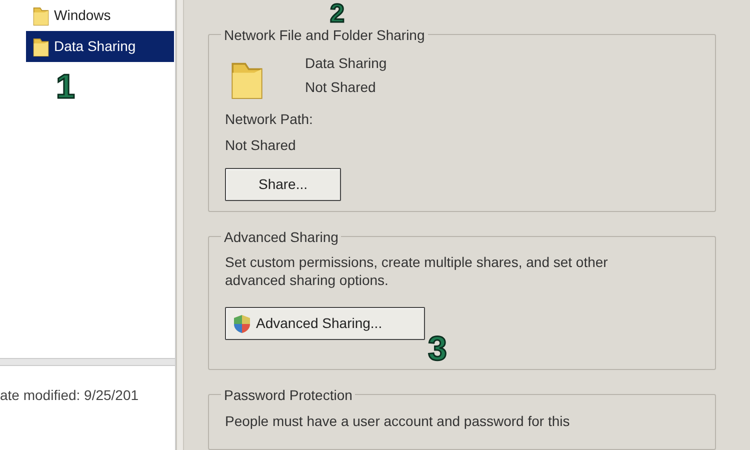  I want to click on date-modified-text: ate modified: 9/25/201, so click(69, 395).